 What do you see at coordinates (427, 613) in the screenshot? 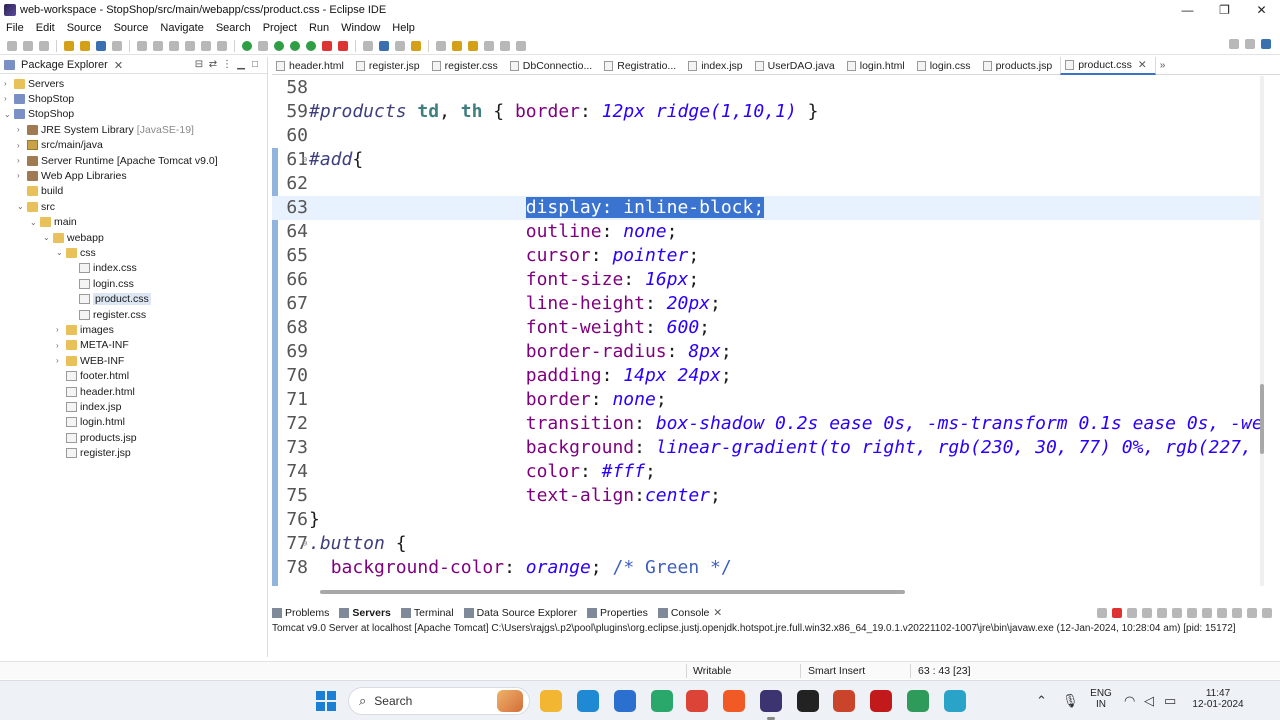
I see `view-tab-terminal: Terminal` at bounding box center [427, 613].